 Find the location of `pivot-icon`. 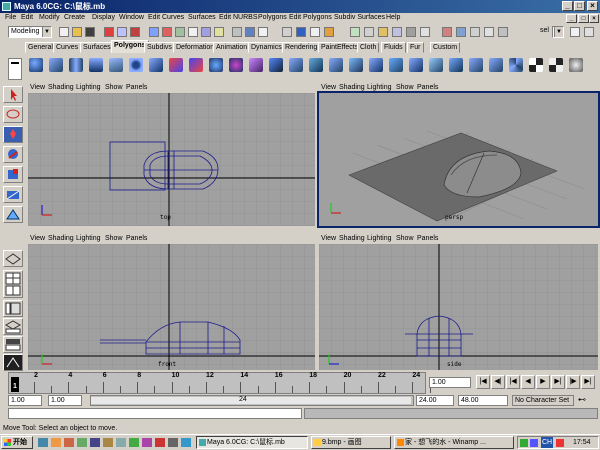

pivot-icon is located at coordinates (489, 32).